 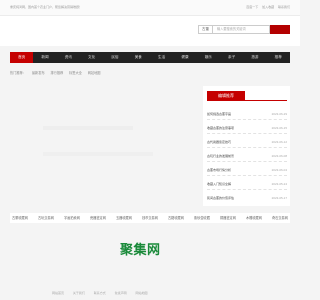 I want to click on sidebar-item-date: 2023-05-24, so click(x=279, y=184).